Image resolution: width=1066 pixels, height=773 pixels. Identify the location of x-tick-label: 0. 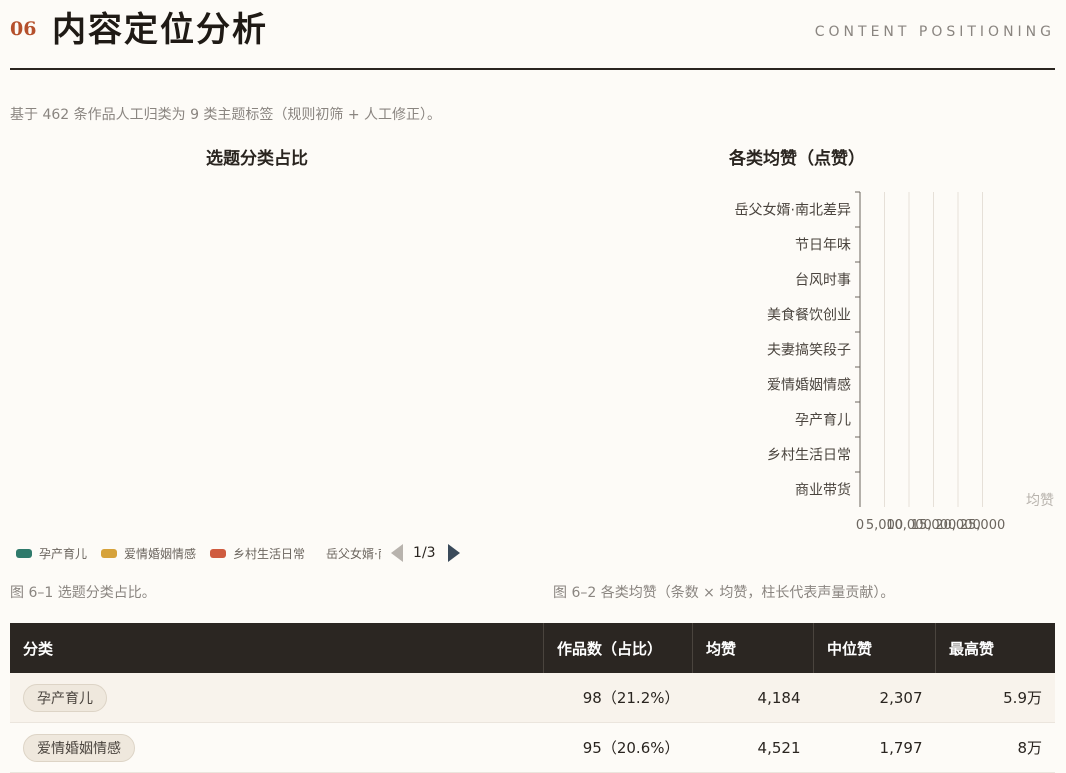
(860, 525).